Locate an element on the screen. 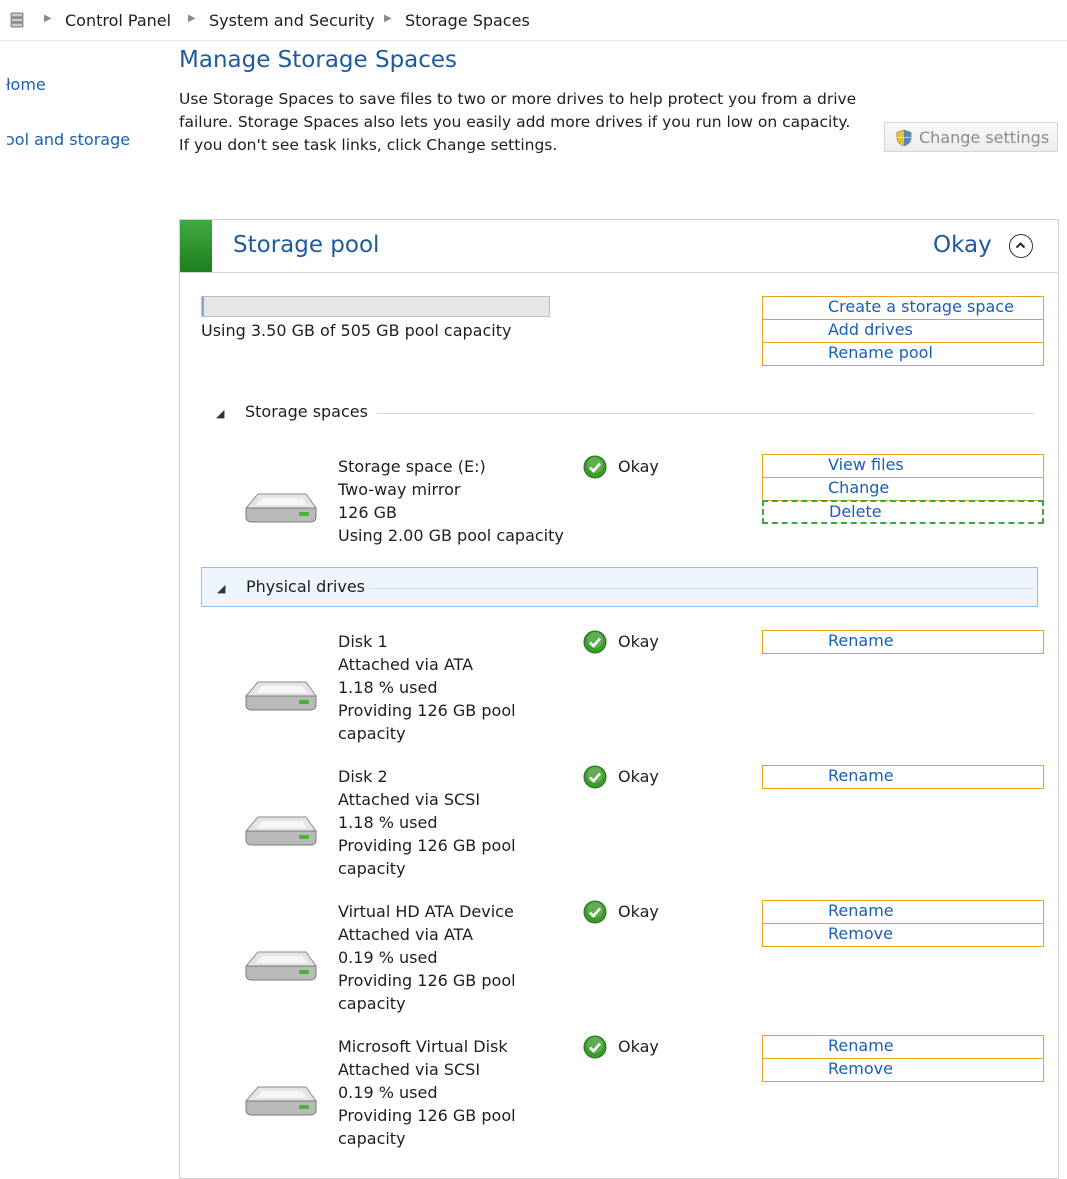  breadcrumb-storage-spaces: Storage Spaces is located at coordinates (467, 20).